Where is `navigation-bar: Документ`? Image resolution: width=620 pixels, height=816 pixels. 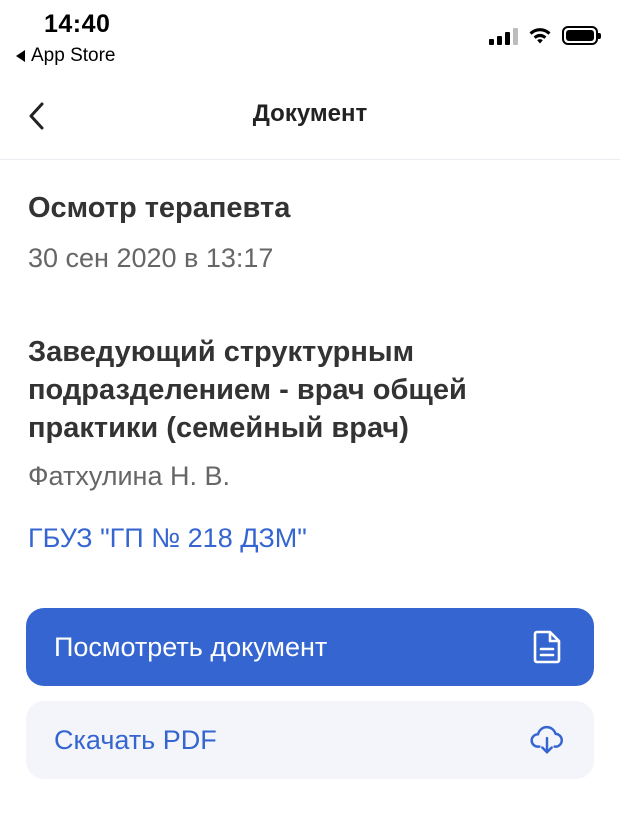 navigation-bar: Документ is located at coordinates (310, 120).